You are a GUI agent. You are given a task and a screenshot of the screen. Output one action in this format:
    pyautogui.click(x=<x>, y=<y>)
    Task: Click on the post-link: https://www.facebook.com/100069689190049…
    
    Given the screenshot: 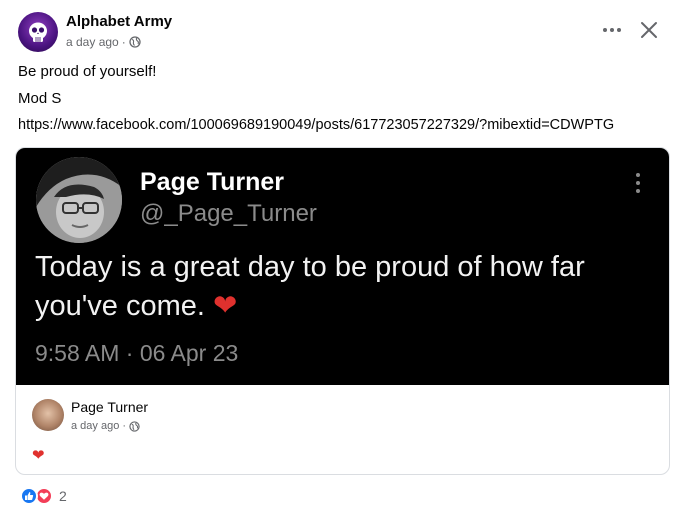 What is the action you would take?
    pyautogui.click(x=316, y=125)
    